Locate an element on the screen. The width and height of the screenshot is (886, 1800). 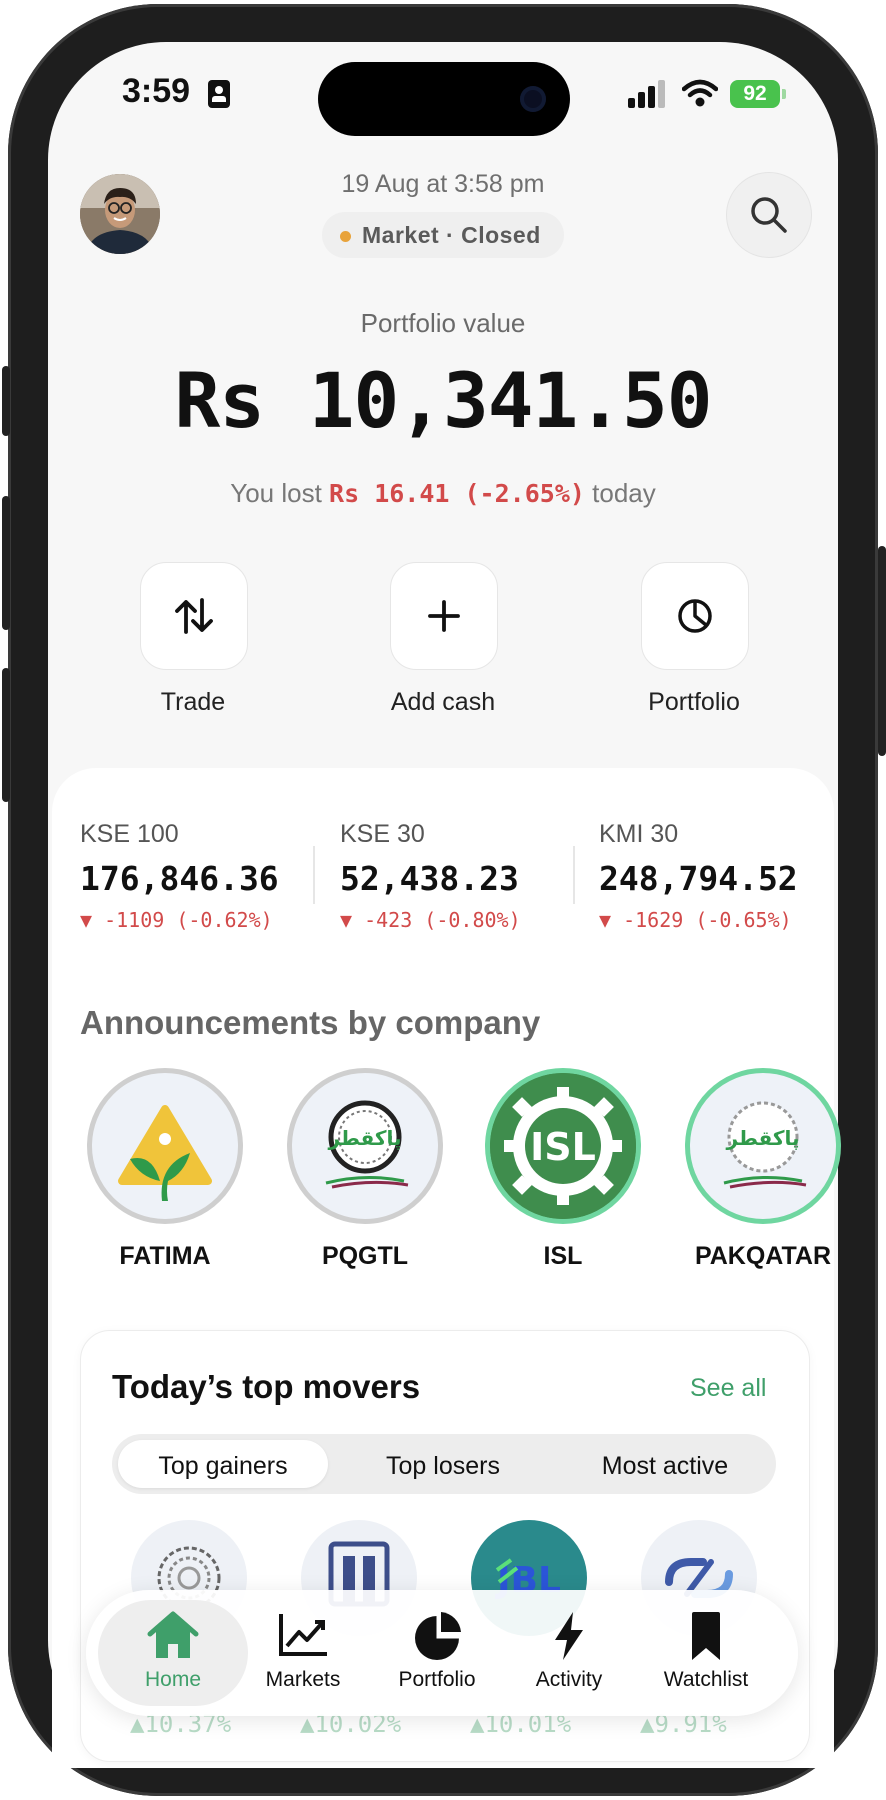
company-pakqatar: پاکقطر is located at coordinates (763, 1146).